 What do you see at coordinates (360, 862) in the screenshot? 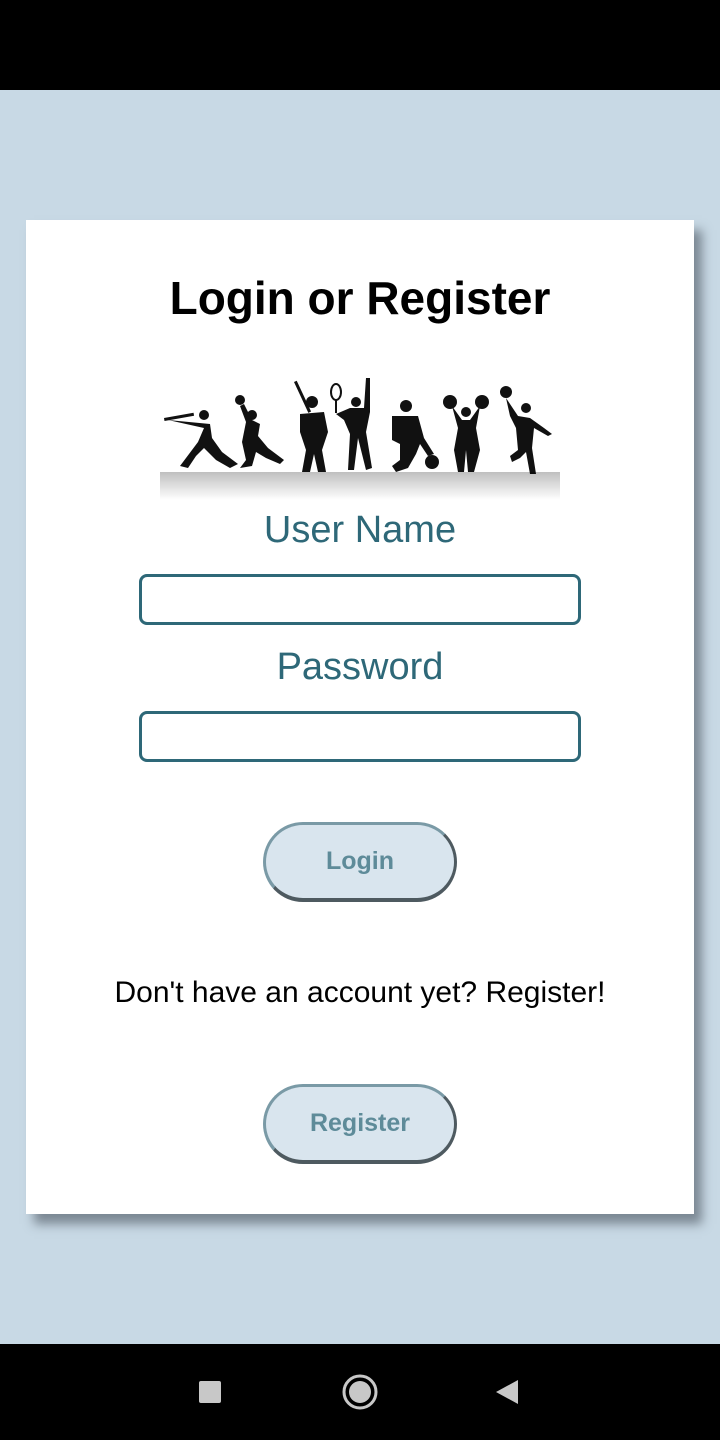
I see `login-button: Login` at bounding box center [360, 862].